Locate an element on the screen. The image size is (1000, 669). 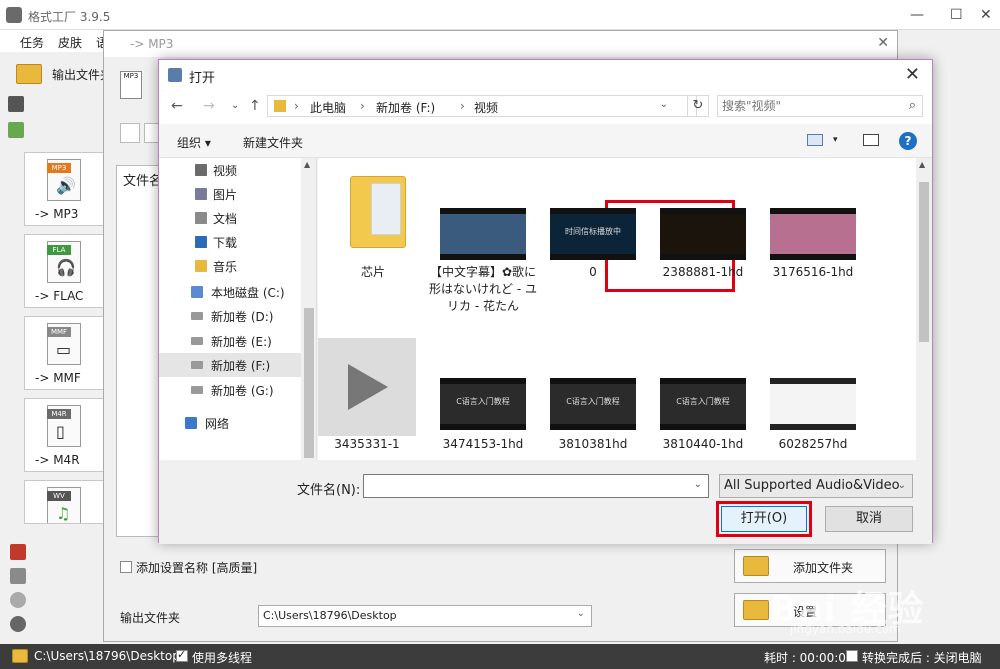
video-folder-icon is located at coordinates (201, 170).